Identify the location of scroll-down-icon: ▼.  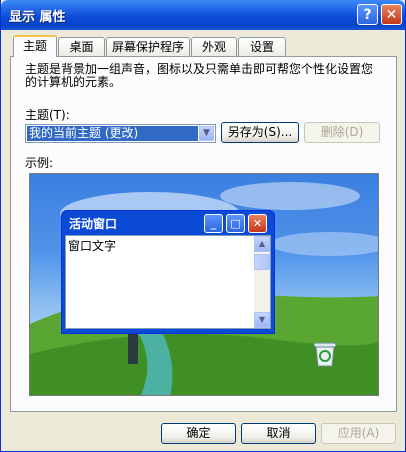
(262, 320).